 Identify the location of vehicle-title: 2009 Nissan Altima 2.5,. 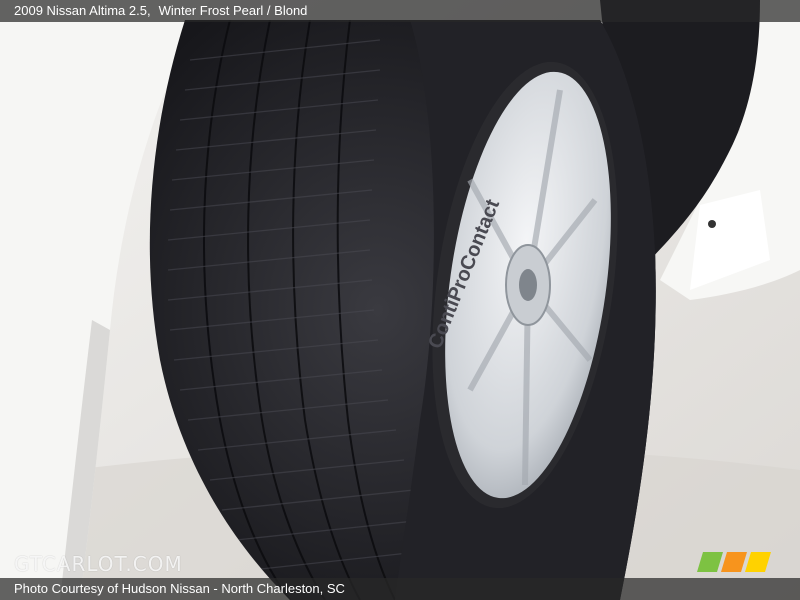
(82, 10).